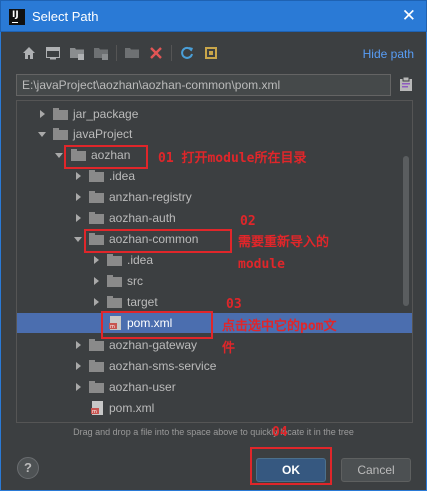  What do you see at coordinates (211, 53) in the screenshot?
I see `show-hidden-icon` at bounding box center [211, 53].